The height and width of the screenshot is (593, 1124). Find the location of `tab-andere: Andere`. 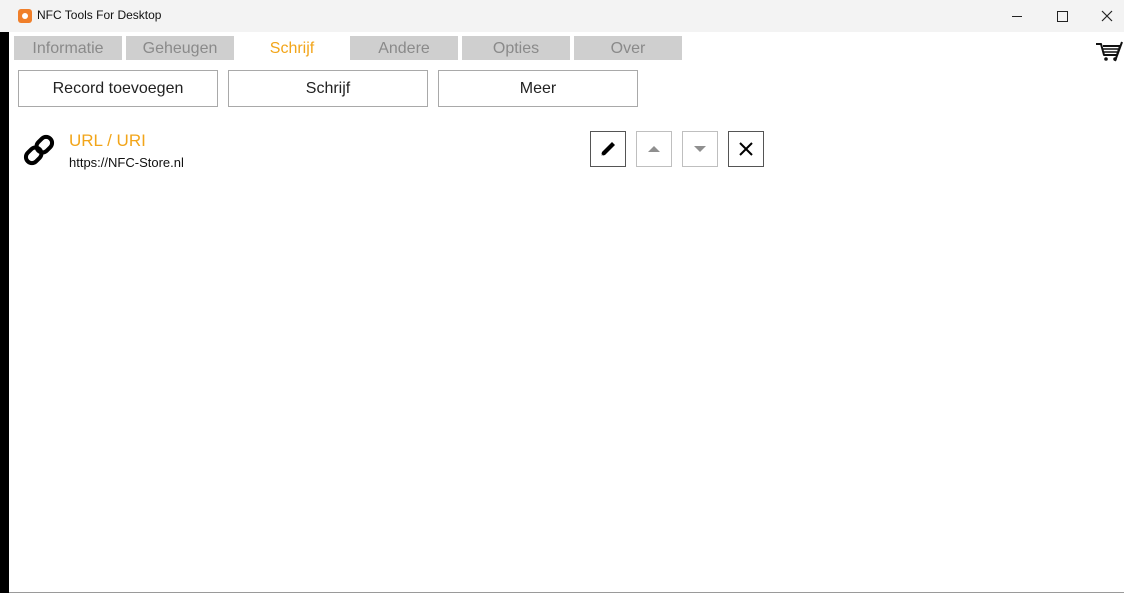

tab-andere: Andere is located at coordinates (404, 48).